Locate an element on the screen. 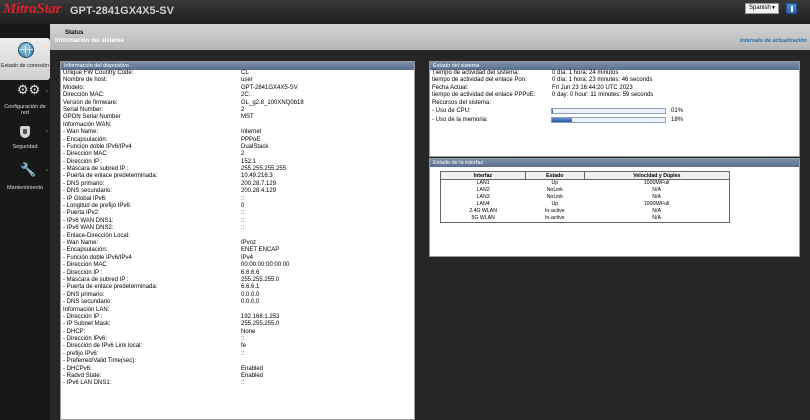 This screenshot has height=420, width=810. list-item: - Máscara de subred IP : 255.255.255.0 is located at coordinates (238, 280).